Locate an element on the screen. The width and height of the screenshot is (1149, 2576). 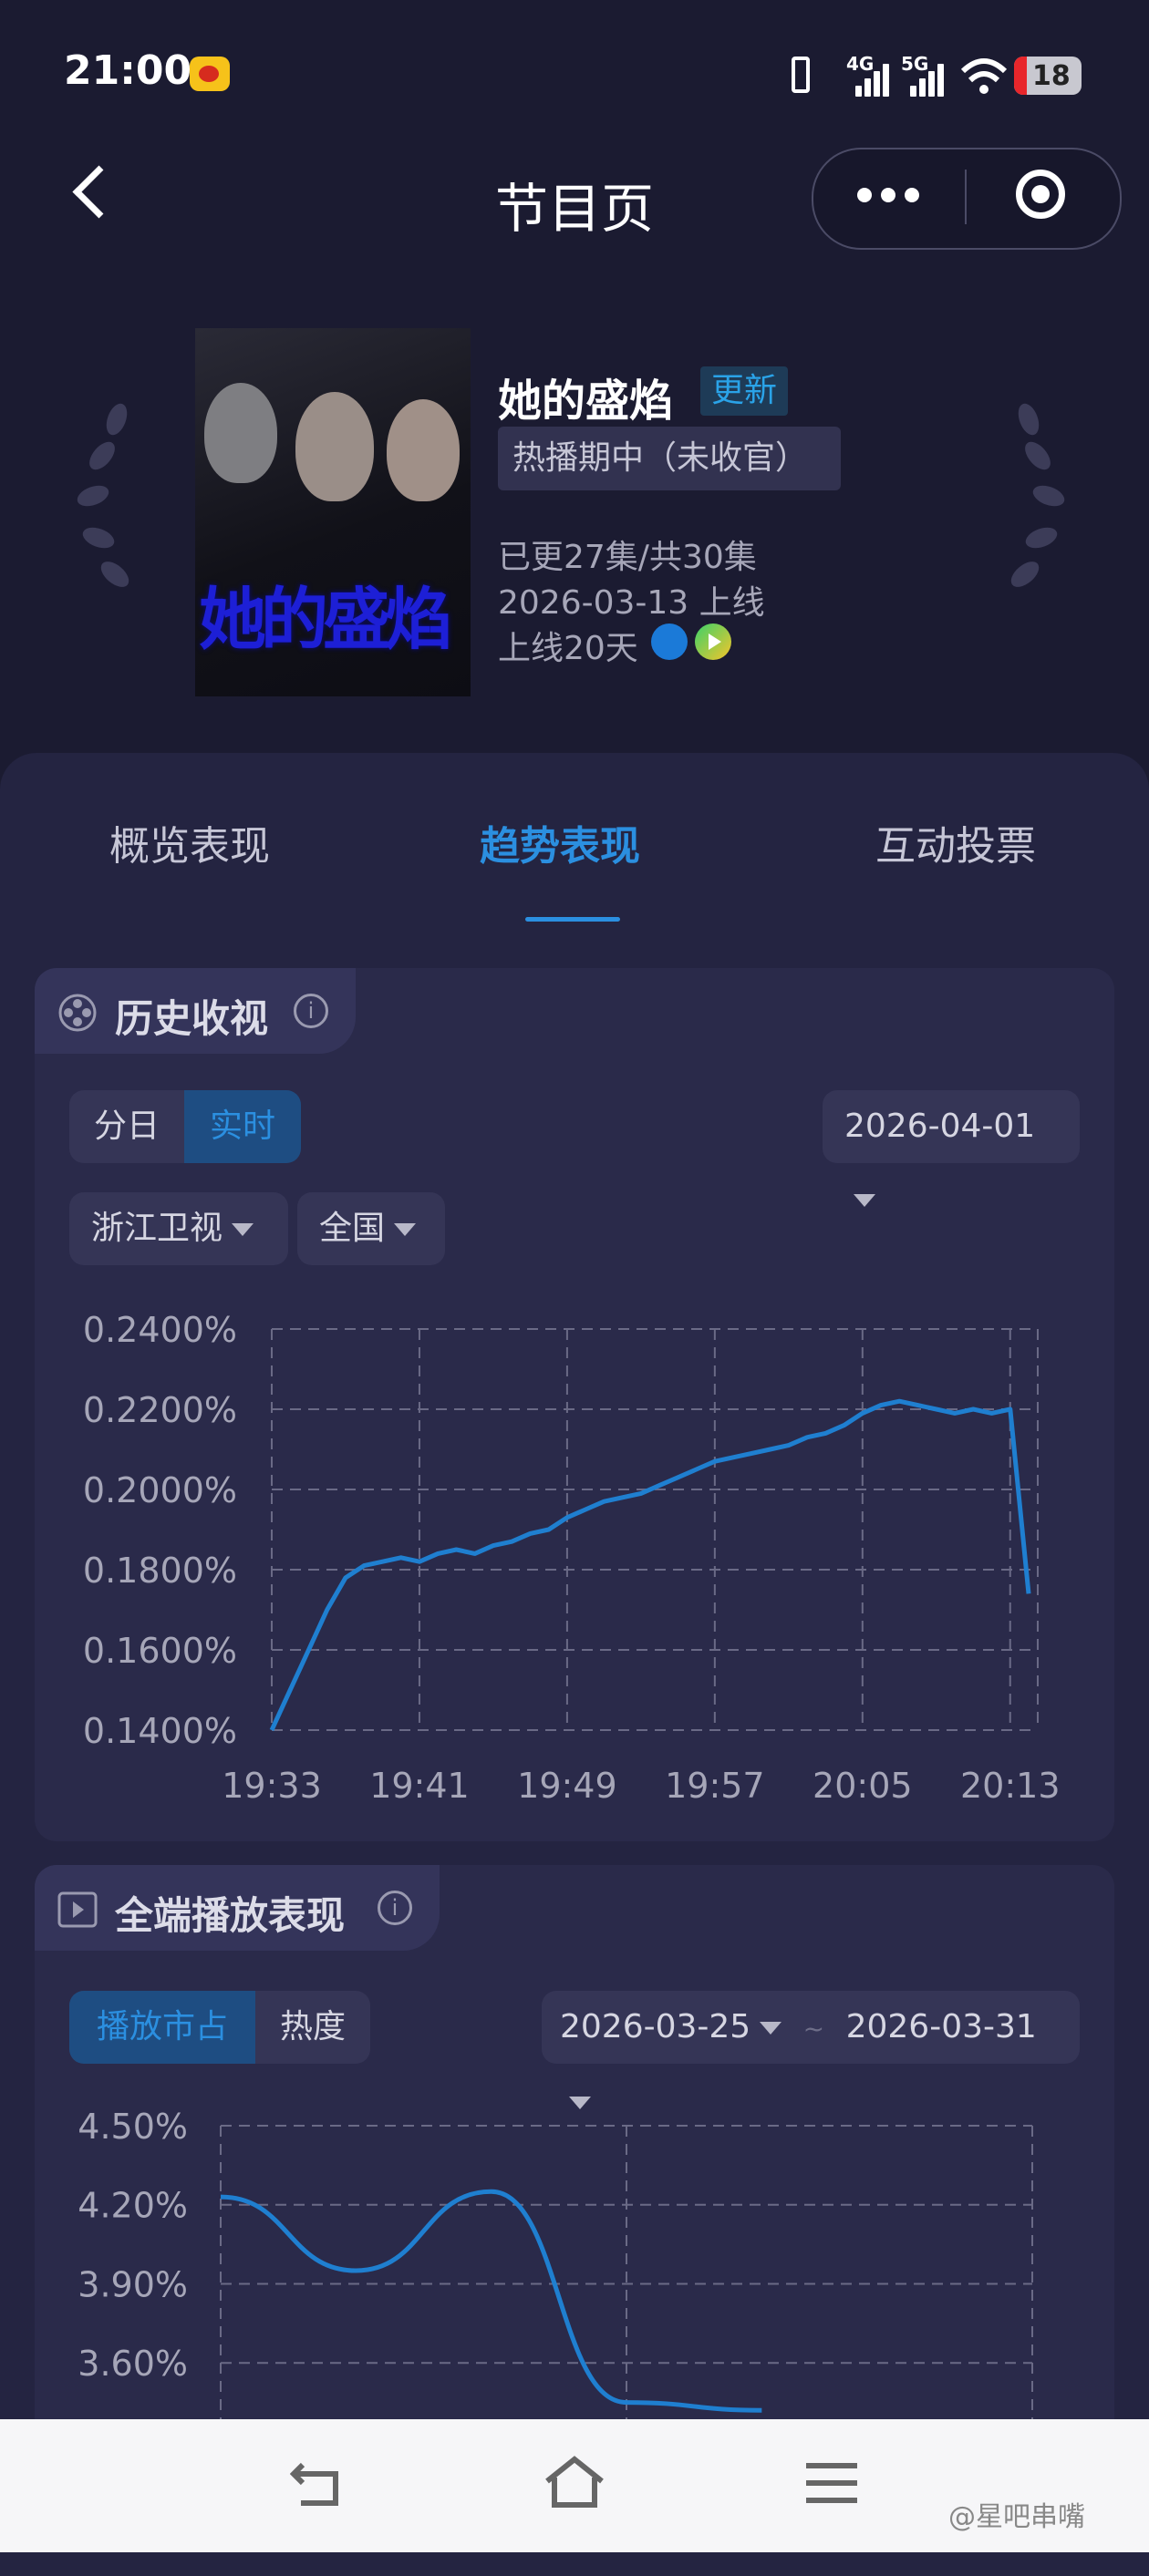
ratings-date-value: 2026-04-01 is located at coordinates (940, 1126).